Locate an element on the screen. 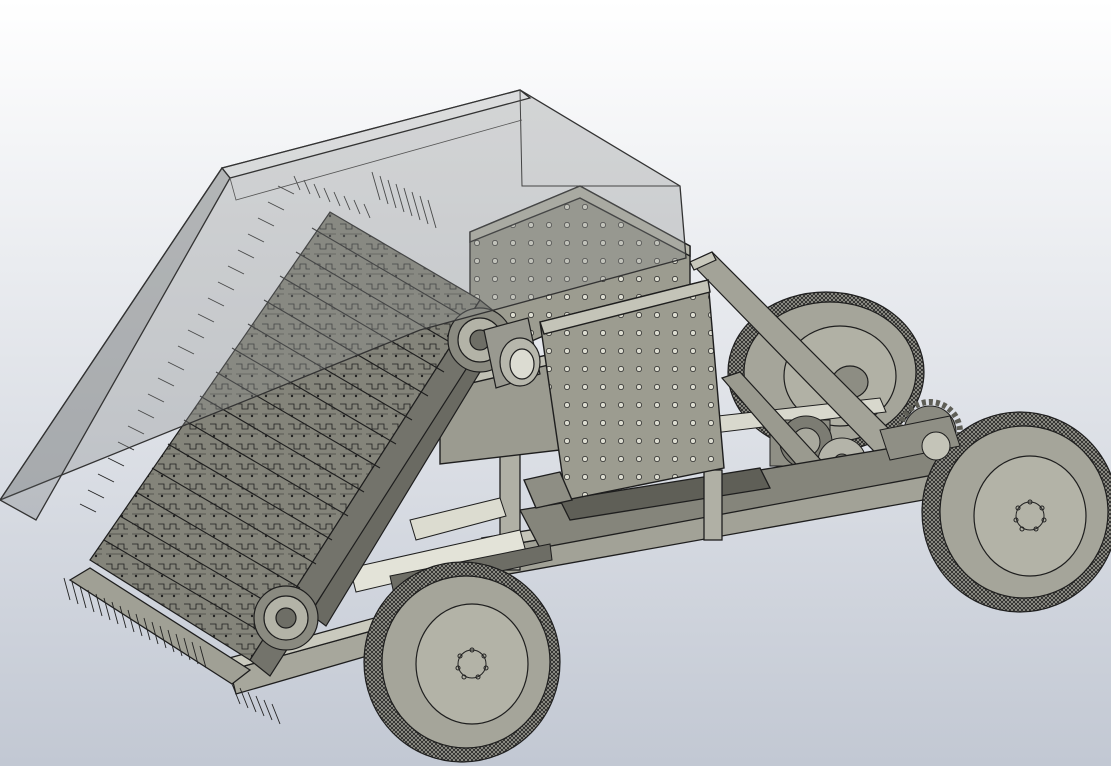  front-left-wheel is located at coordinates (462, 662).